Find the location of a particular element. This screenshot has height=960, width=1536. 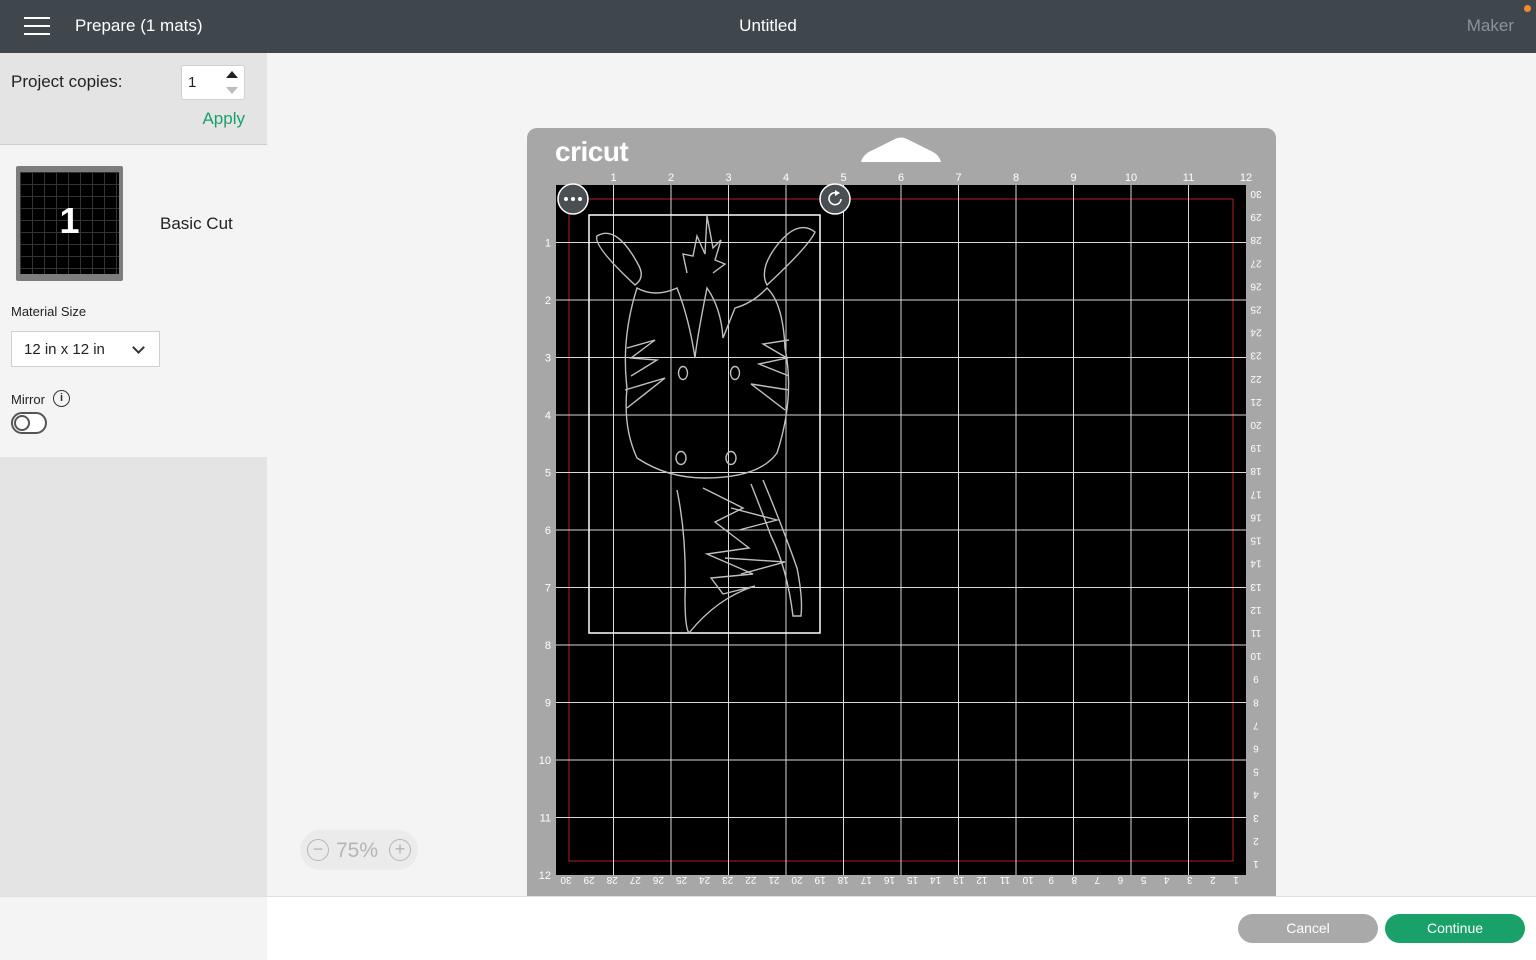

ruler-left-label: 12 is located at coordinates (545, 876).